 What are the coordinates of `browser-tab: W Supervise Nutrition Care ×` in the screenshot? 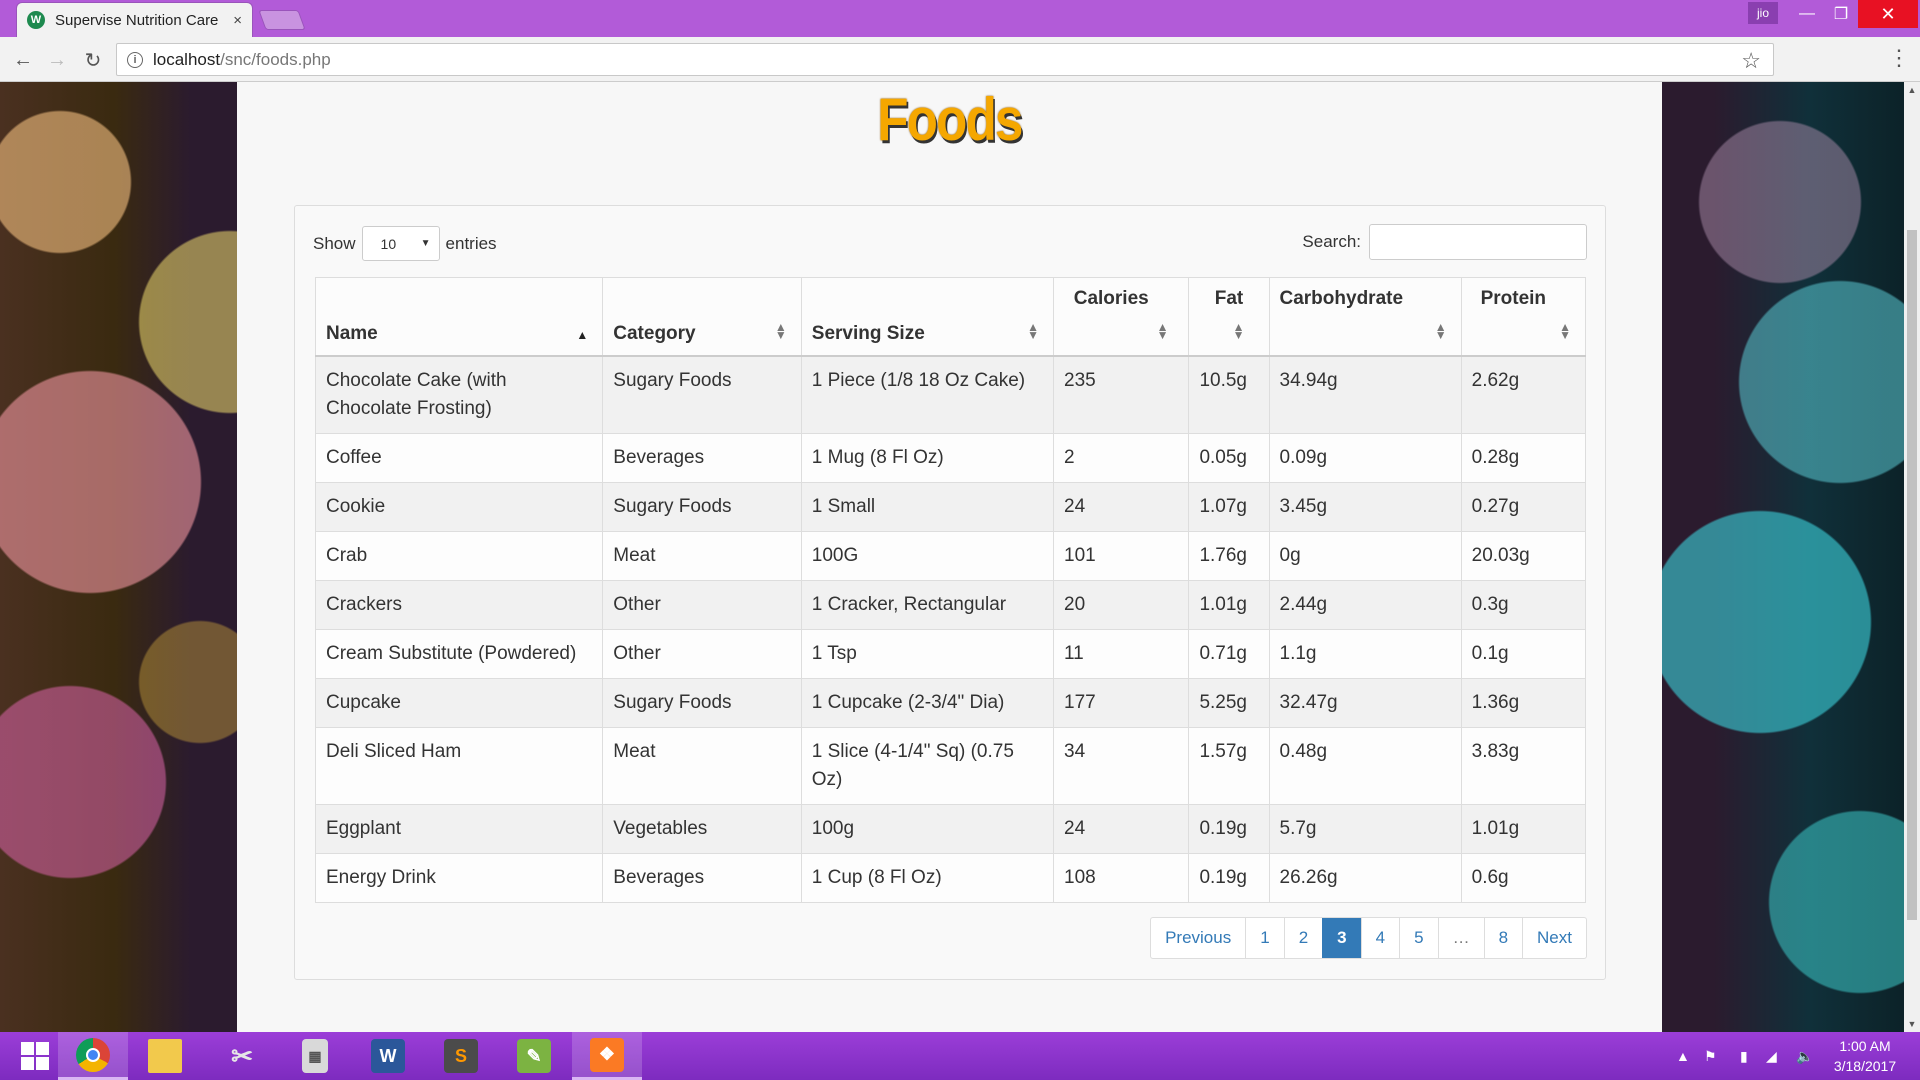 It's located at (134, 19).